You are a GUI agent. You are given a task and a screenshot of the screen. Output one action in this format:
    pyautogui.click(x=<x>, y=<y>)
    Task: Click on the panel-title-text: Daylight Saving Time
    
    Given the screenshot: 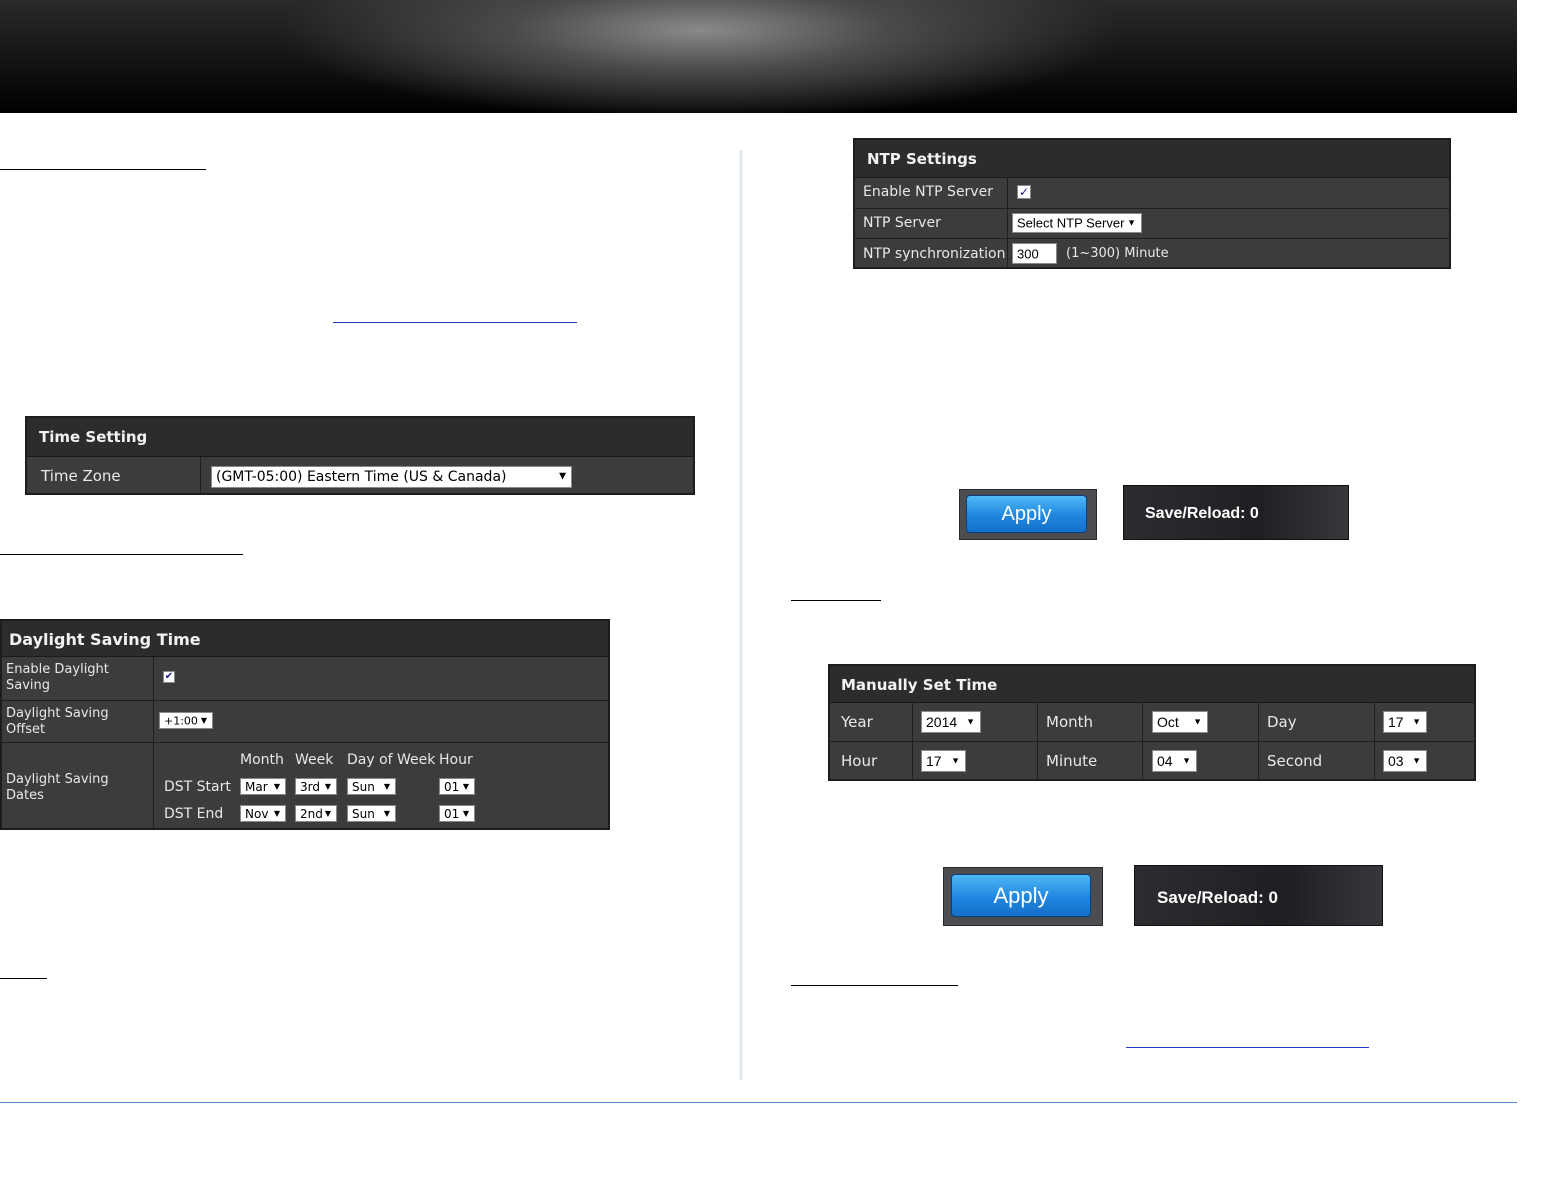 What is the action you would take?
    pyautogui.click(x=105, y=639)
    